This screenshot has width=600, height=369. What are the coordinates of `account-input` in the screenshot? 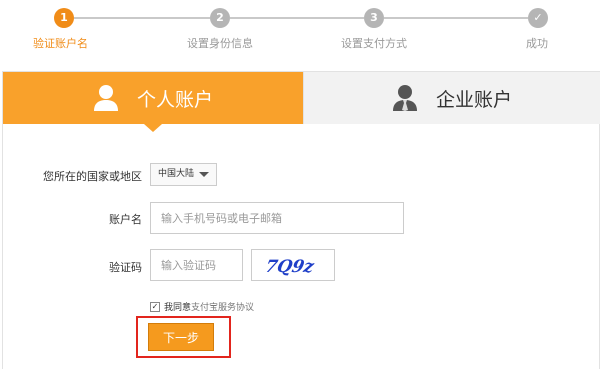 It's located at (277, 218).